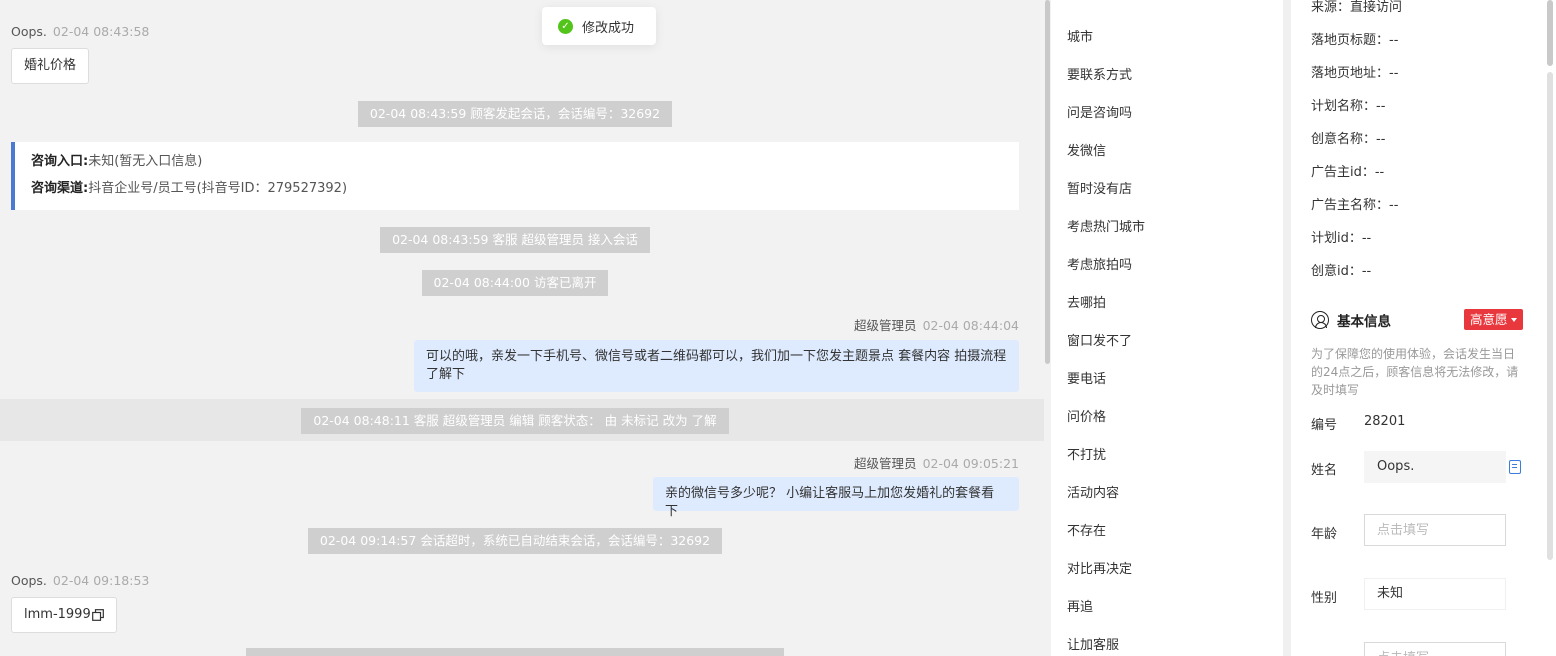 This screenshot has width=1556, height=656. I want to click on message-text: lmm-1999, so click(57, 614).